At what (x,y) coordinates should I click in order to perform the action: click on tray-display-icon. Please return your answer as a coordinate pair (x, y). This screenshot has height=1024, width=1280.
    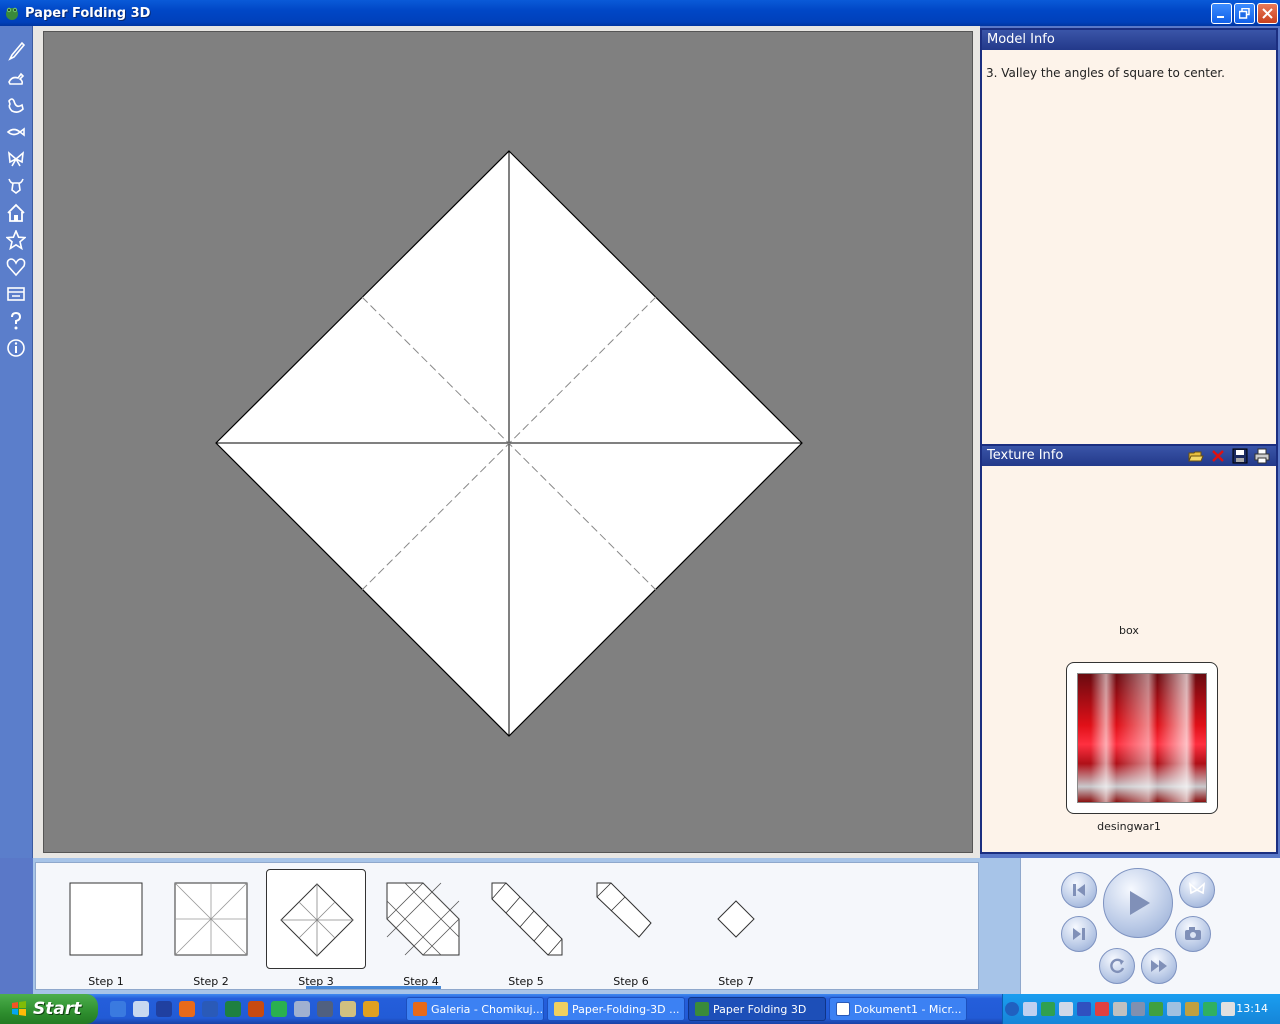
    Looking at the image, I should click on (1066, 1009).